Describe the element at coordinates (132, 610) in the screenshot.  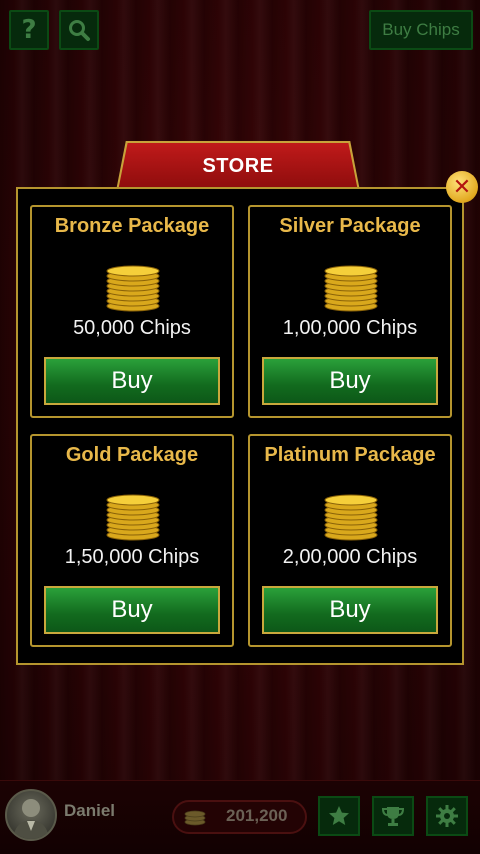
I see `buy-gold-button: Buy` at that location.